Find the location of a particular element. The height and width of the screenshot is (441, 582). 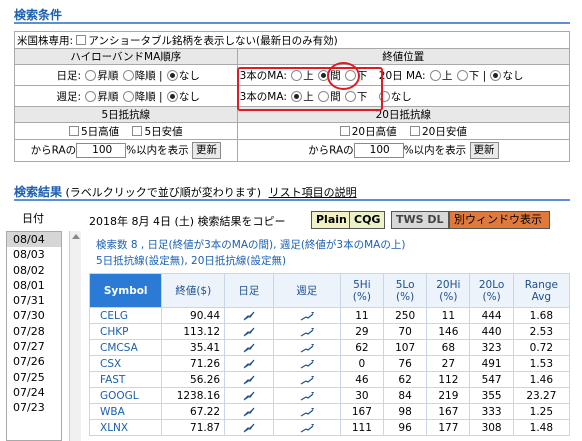

high20-checkbox is located at coordinates (344, 130).